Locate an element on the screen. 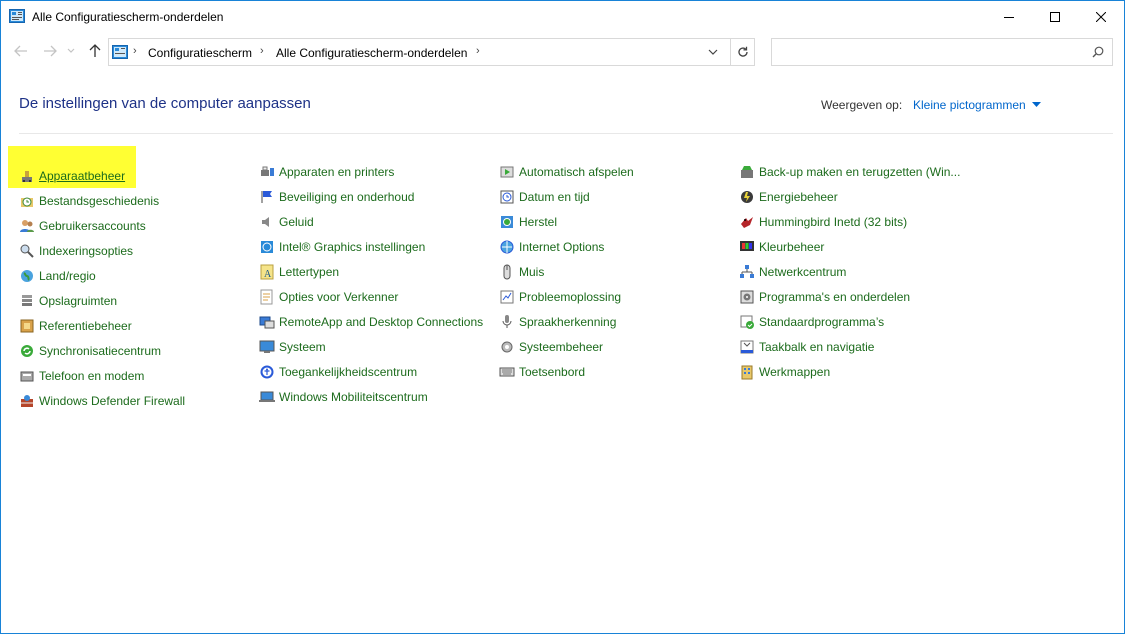 Image resolution: width=1125 pixels, height=634 pixels. cp-item-label: Bestandsgeschiedenis is located at coordinates (99, 201).